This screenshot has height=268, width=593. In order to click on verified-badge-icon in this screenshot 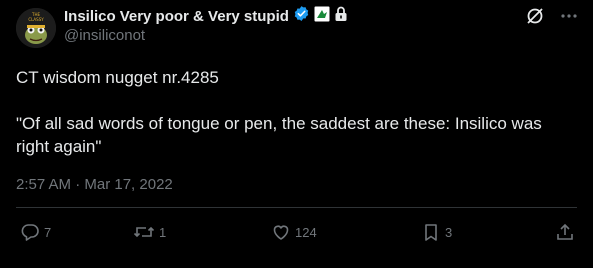, I will do `click(301, 16)`.